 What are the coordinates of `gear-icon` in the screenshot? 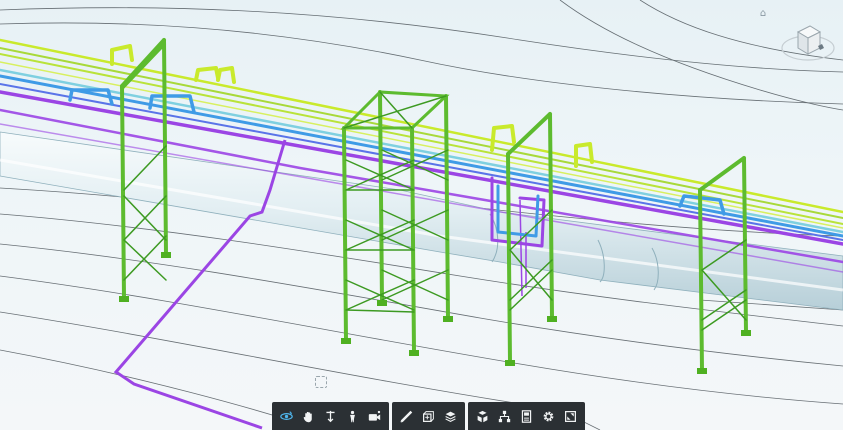 It's located at (548, 416).